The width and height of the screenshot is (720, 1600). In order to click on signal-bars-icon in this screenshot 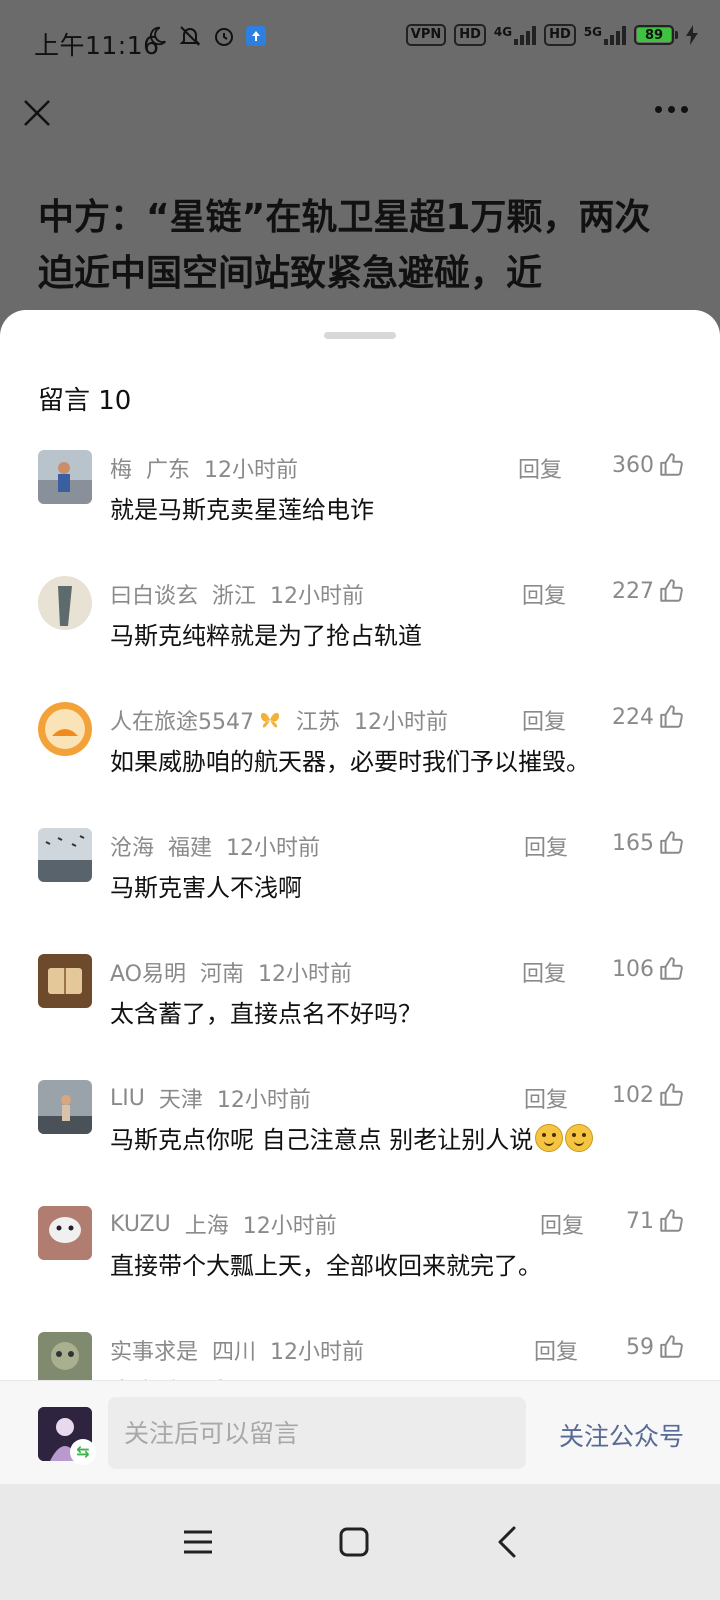, I will do `click(525, 35)`.